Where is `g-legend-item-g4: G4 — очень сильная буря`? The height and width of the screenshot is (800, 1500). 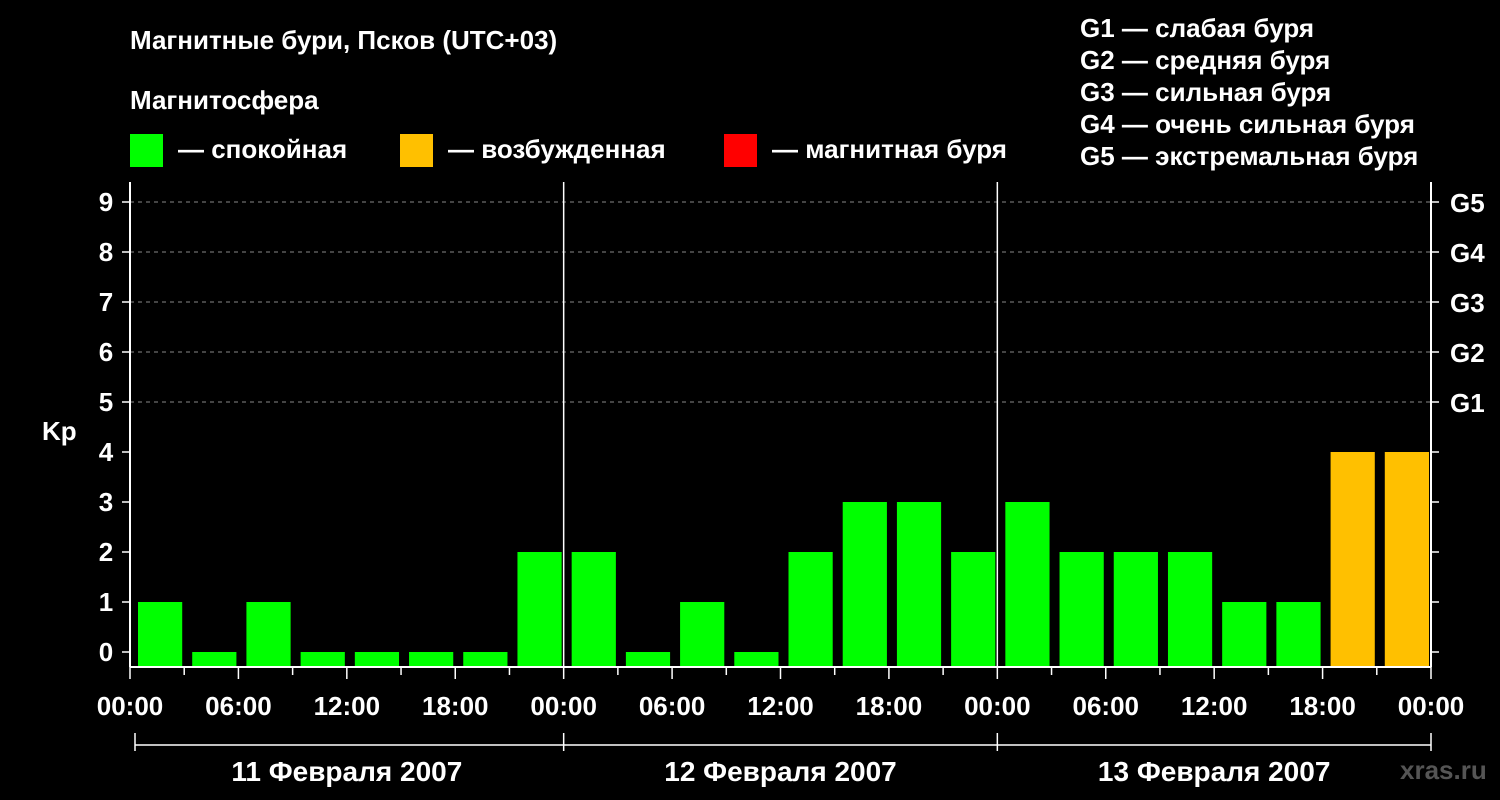
g-legend-item-g4: G4 — очень сильная буря is located at coordinates (1247, 124).